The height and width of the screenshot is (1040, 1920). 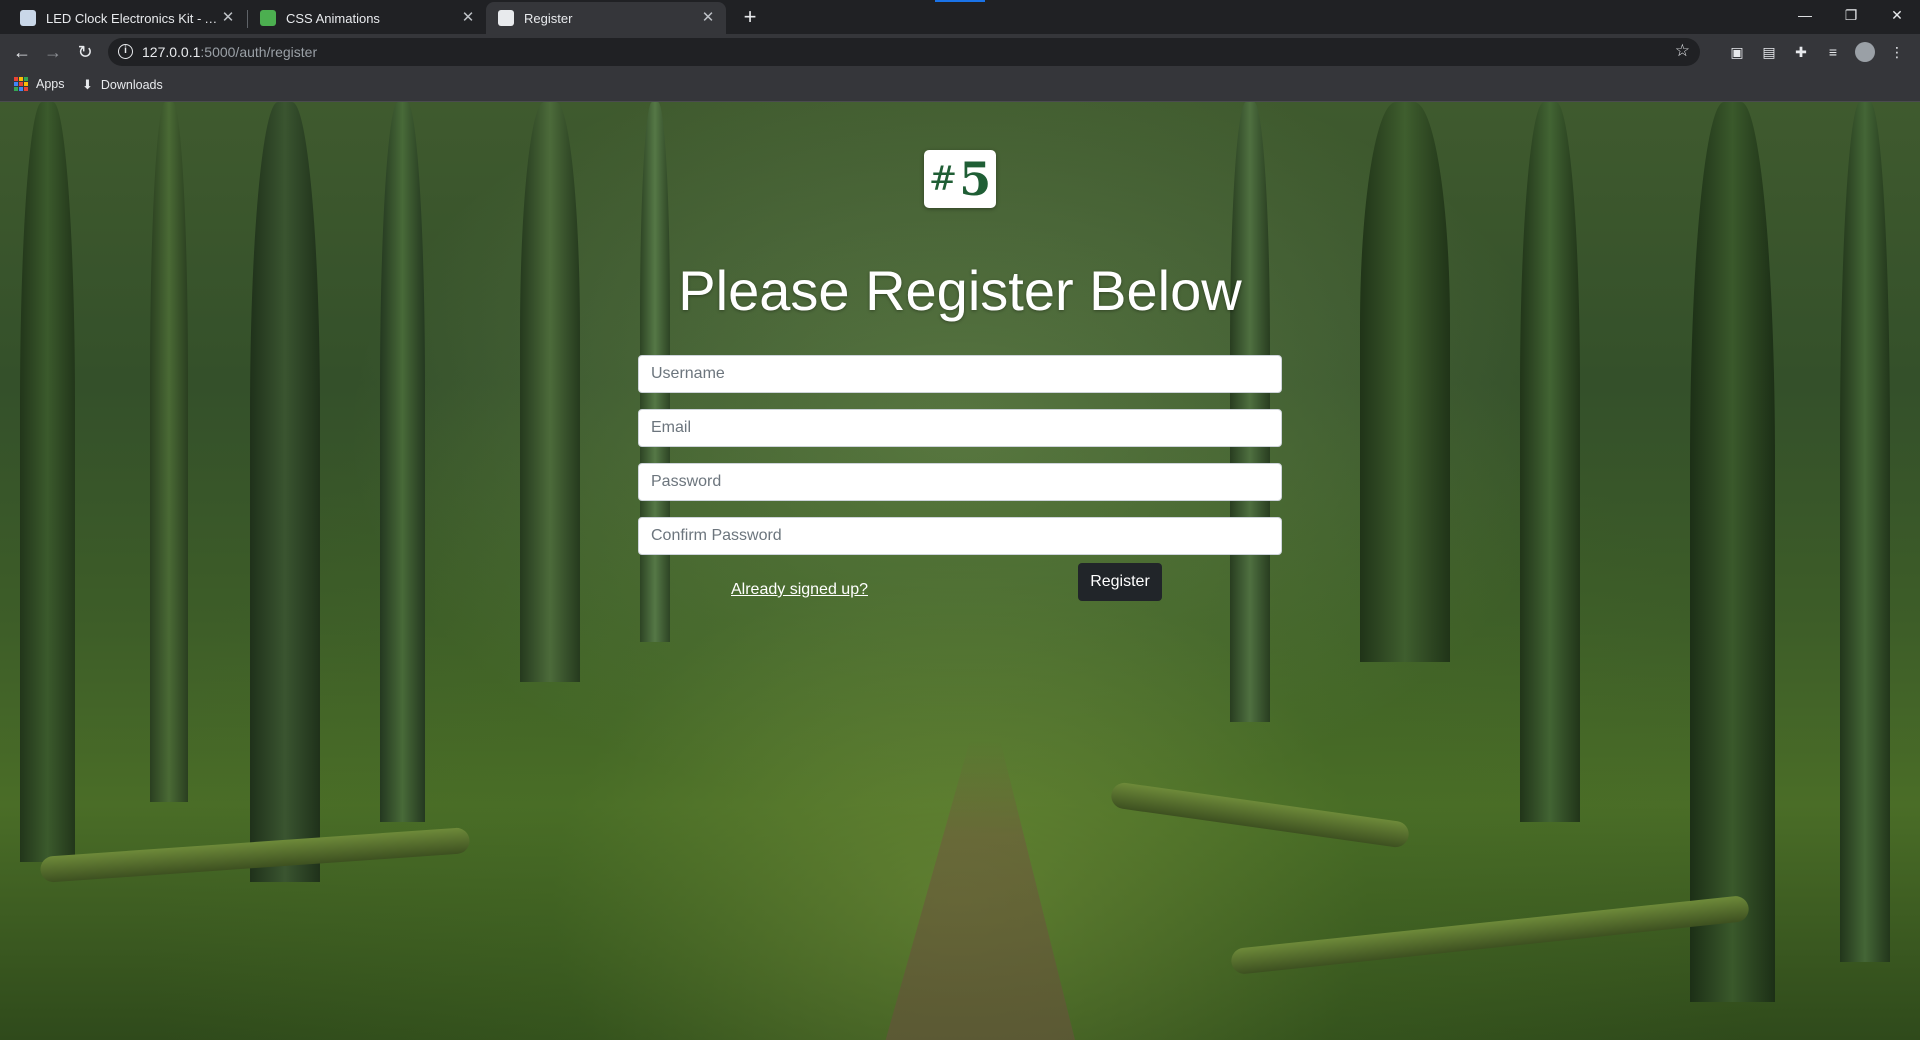 I want to click on restore-icon: ❐, so click(x=1851, y=15).